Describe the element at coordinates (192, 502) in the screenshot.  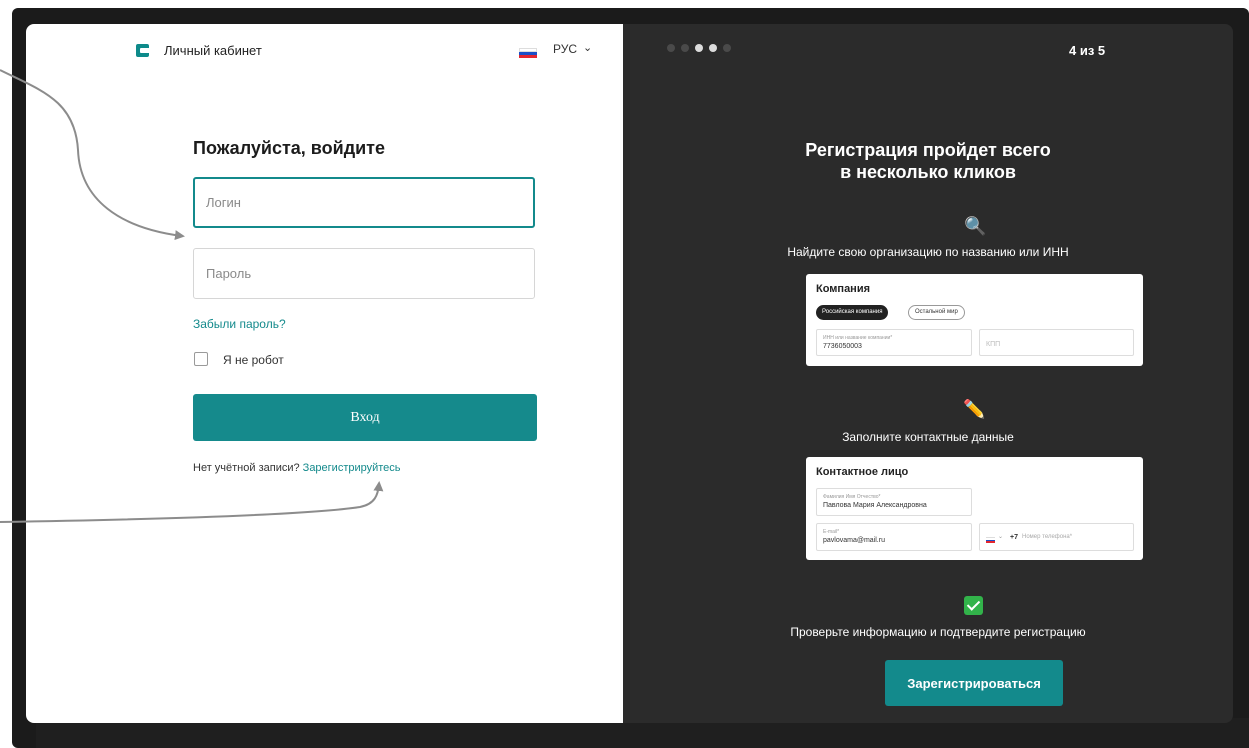
I see `annotation-arrow-to-register` at that location.